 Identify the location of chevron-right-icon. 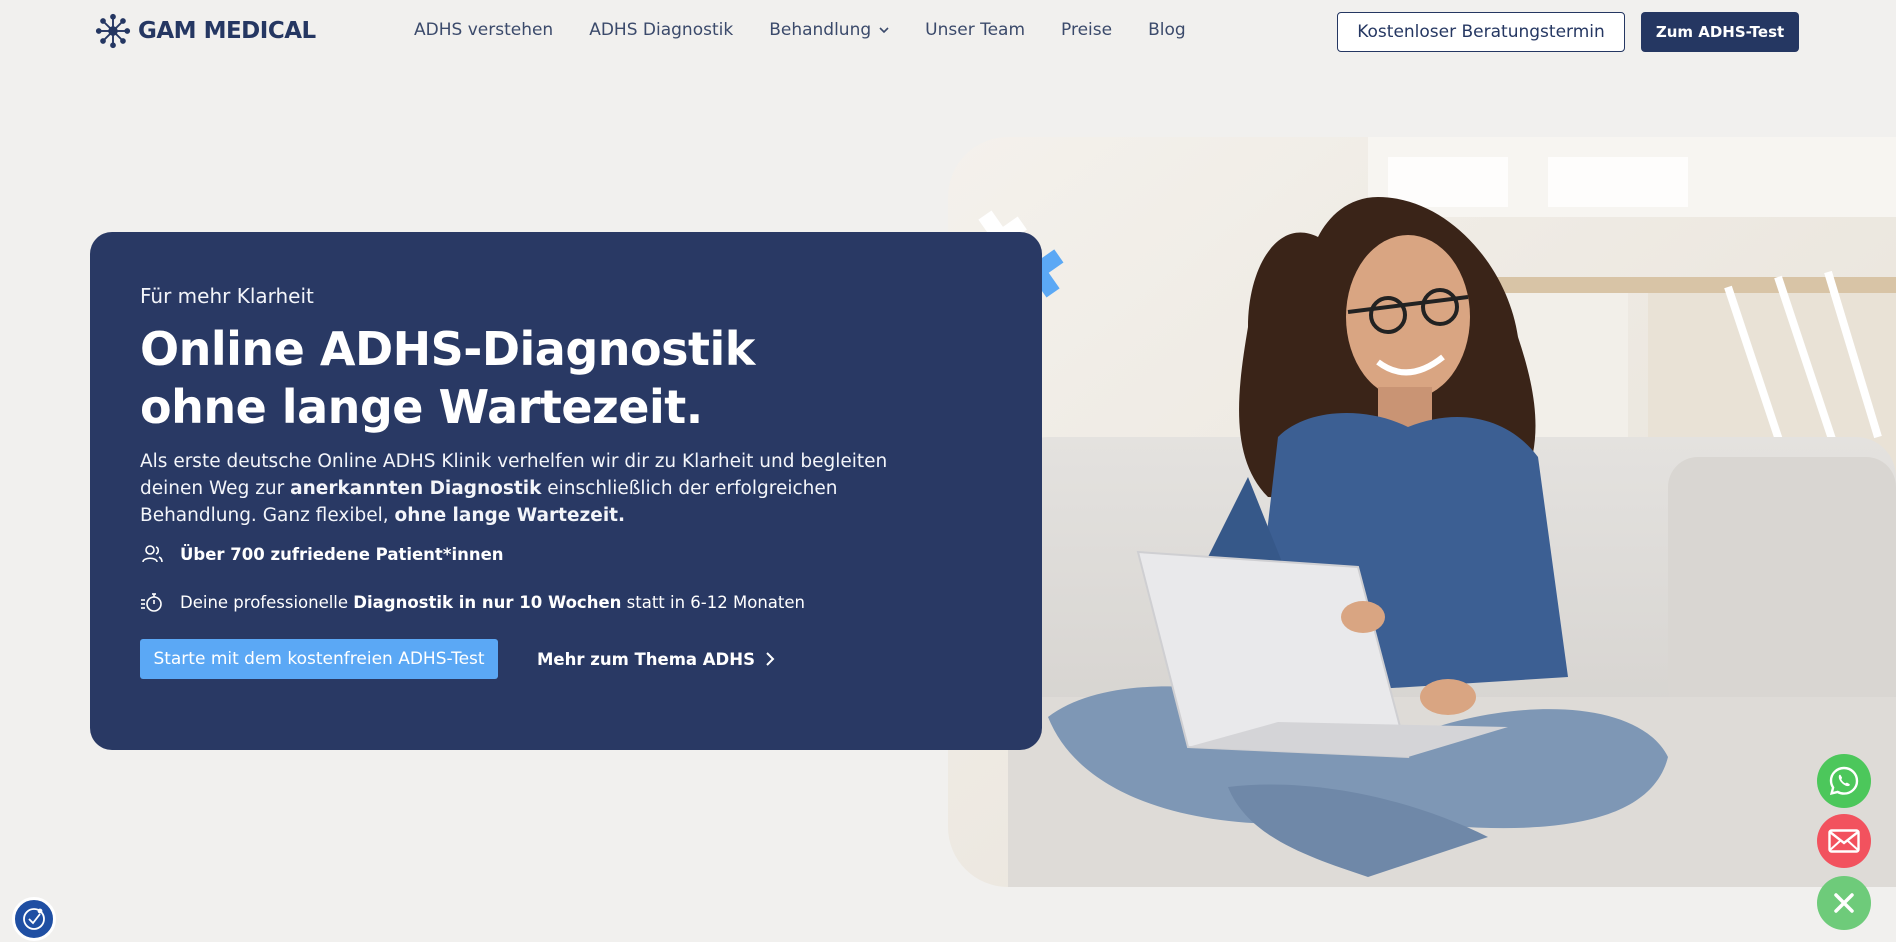
(770, 659).